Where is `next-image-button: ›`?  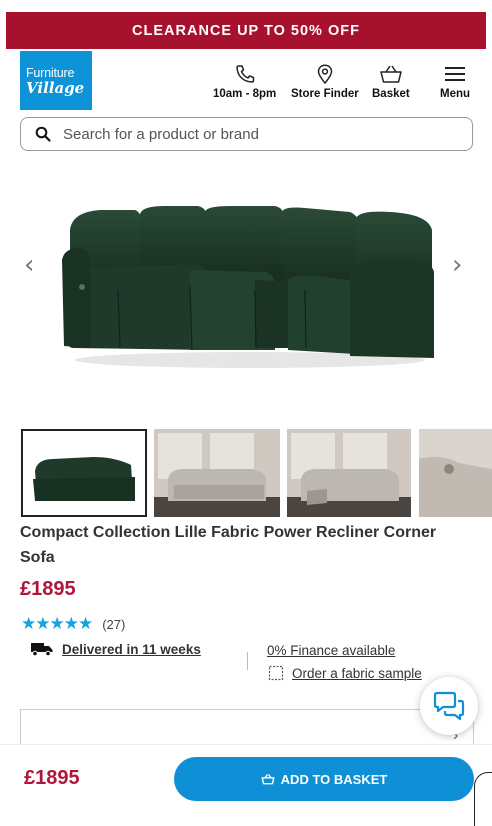
next-image-button: › is located at coordinates (457, 265).